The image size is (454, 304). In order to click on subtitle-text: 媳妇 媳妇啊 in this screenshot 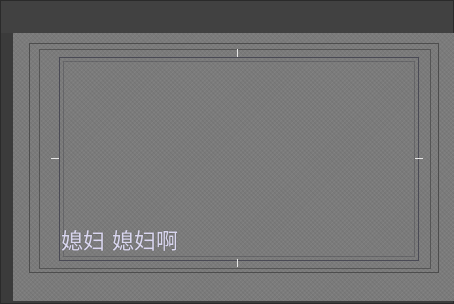, I will do `click(119, 243)`.